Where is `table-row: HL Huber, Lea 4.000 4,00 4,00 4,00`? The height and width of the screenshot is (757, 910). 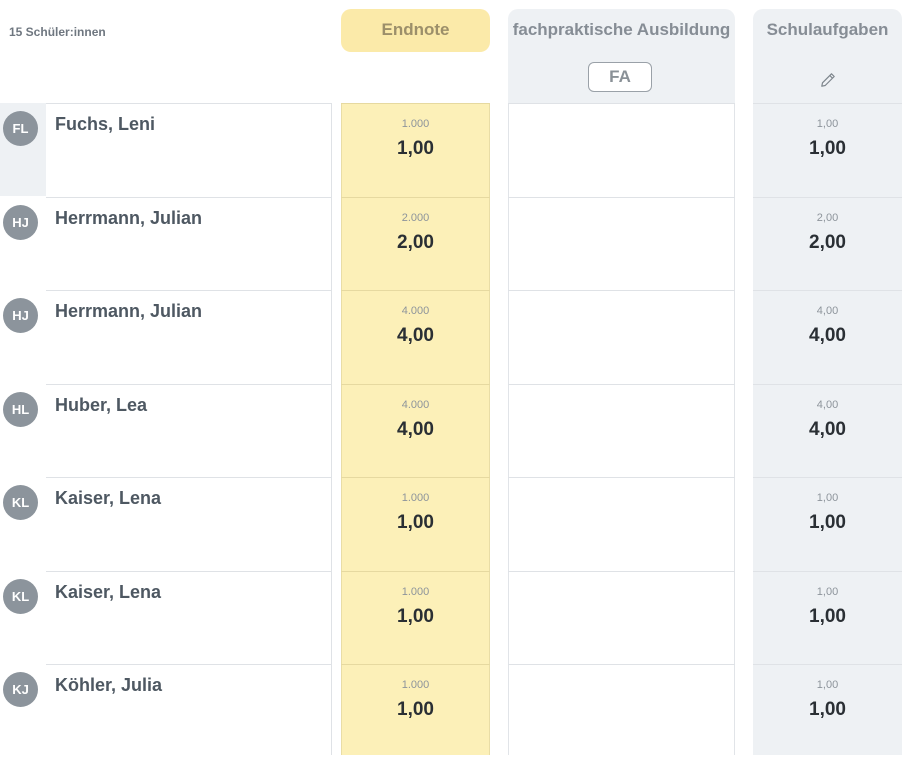 table-row: HL Huber, Lea 4.000 4,00 4,00 4,00 is located at coordinates (455, 430).